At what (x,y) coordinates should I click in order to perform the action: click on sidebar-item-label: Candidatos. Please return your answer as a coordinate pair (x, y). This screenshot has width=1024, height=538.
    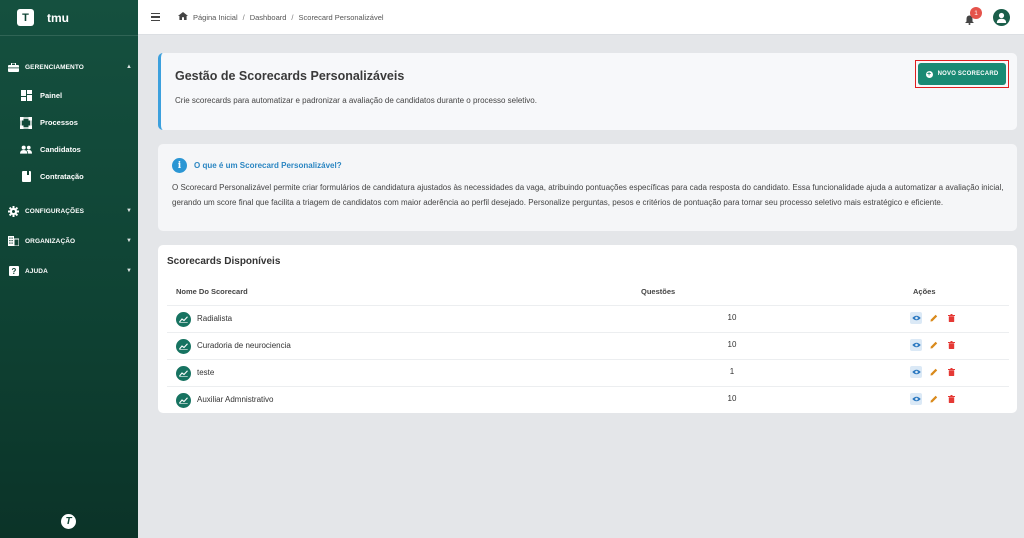
    Looking at the image, I should click on (60, 149).